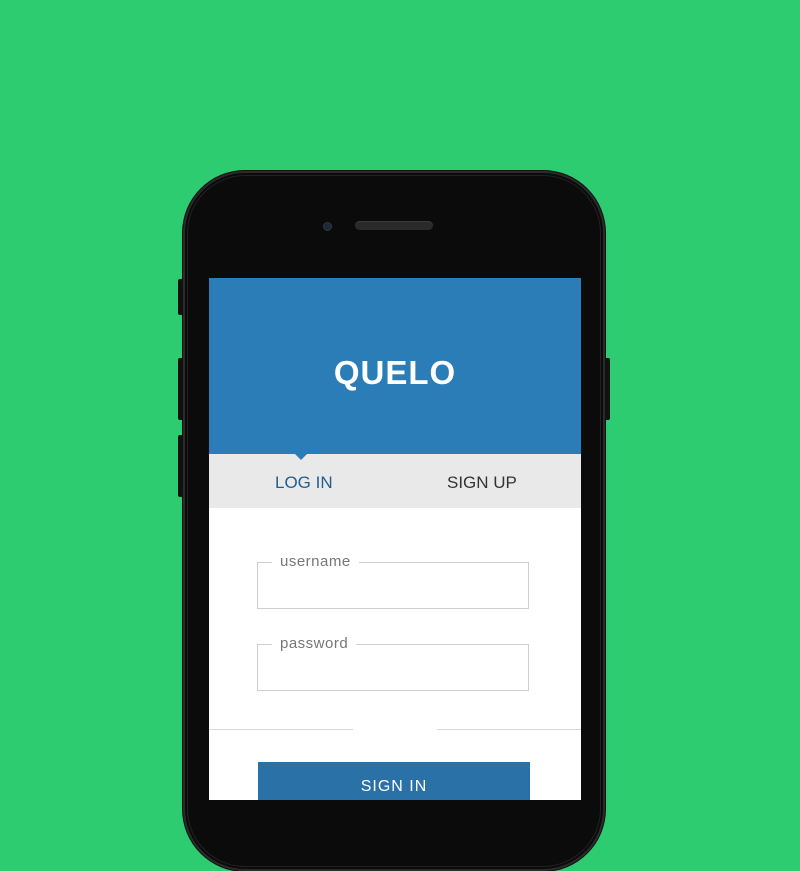 The height and width of the screenshot is (871, 800). I want to click on app-header: QUELO, so click(395, 366).